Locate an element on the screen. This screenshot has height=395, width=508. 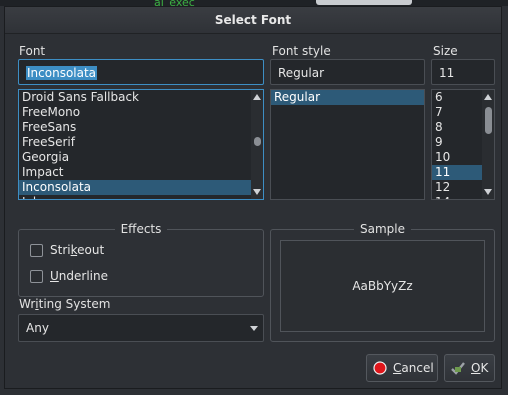
list-item: FreeSans is located at coordinates (141, 127).